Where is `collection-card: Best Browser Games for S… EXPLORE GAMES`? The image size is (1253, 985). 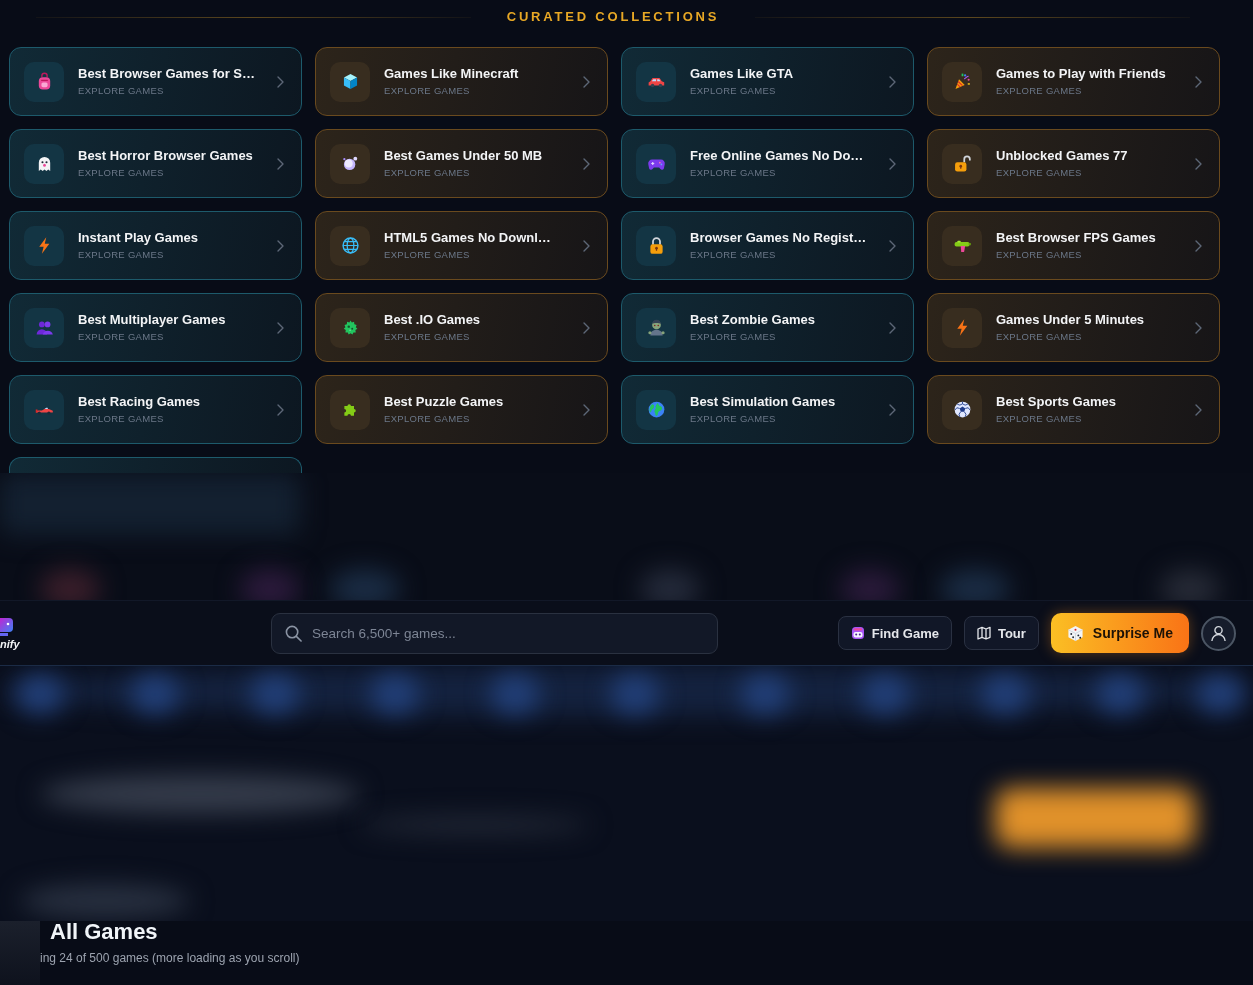 collection-card: Best Browser Games for S… EXPLORE GAMES is located at coordinates (155, 81).